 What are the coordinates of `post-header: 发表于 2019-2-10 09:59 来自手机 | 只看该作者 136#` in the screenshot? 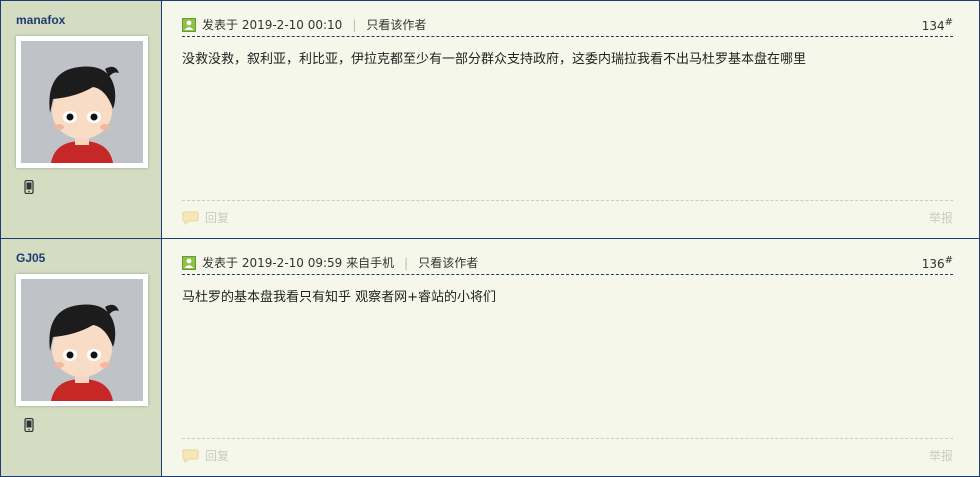 It's located at (567, 263).